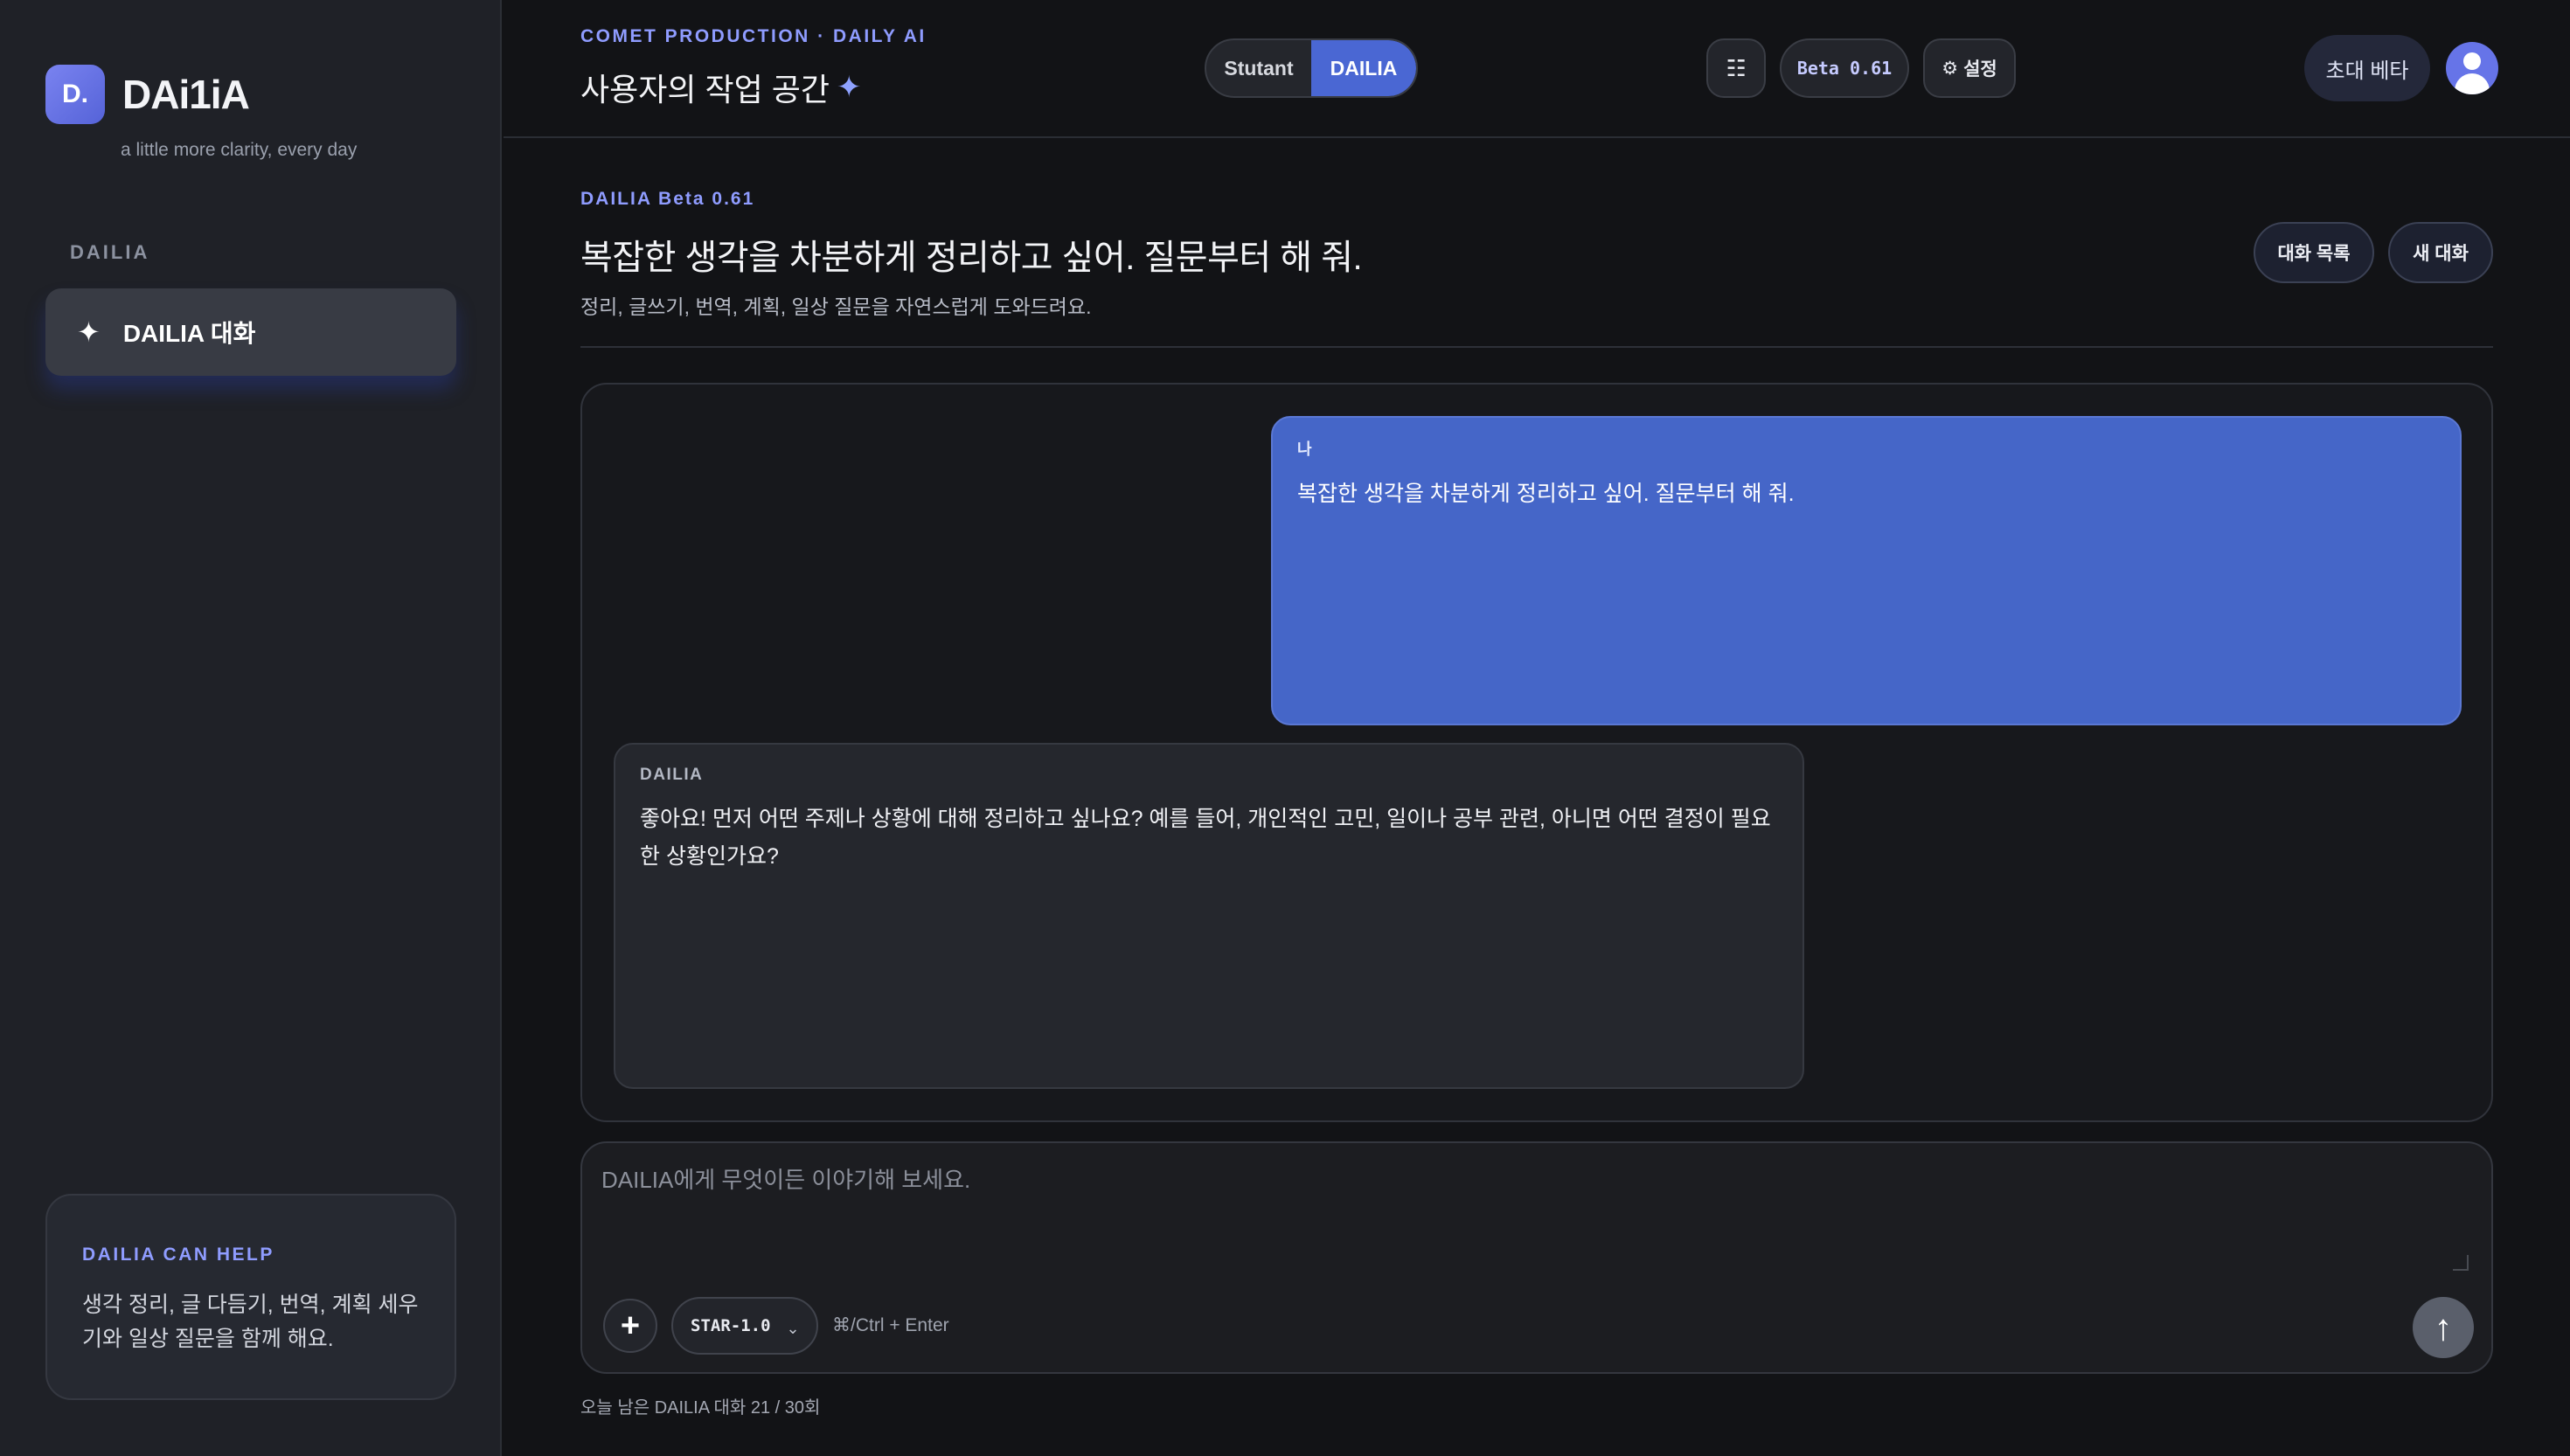  I want to click on user-message-bubble: 나 복잡한 생각을 차분하게 정리하고 싶어. 질문부터 해 줘., so click(1866, 570).